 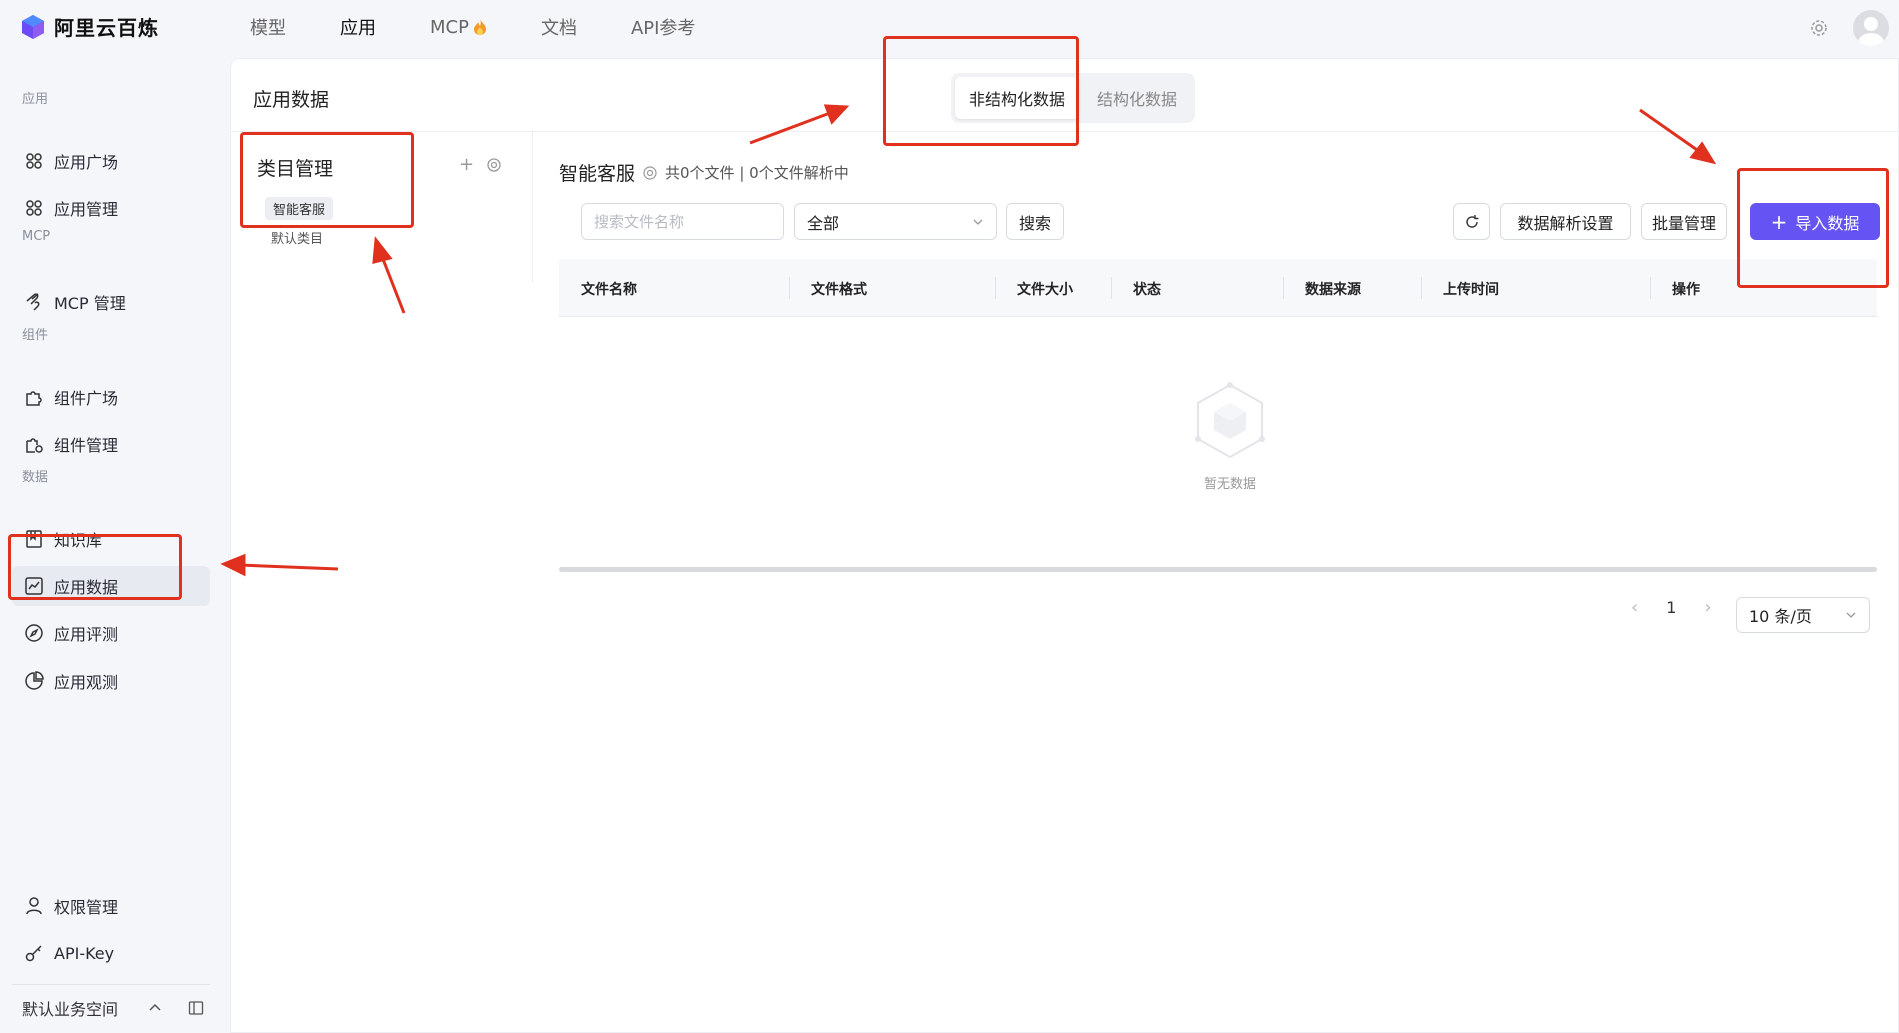 I want to click on column-header: 文件名称, so click(x=609, y=290).